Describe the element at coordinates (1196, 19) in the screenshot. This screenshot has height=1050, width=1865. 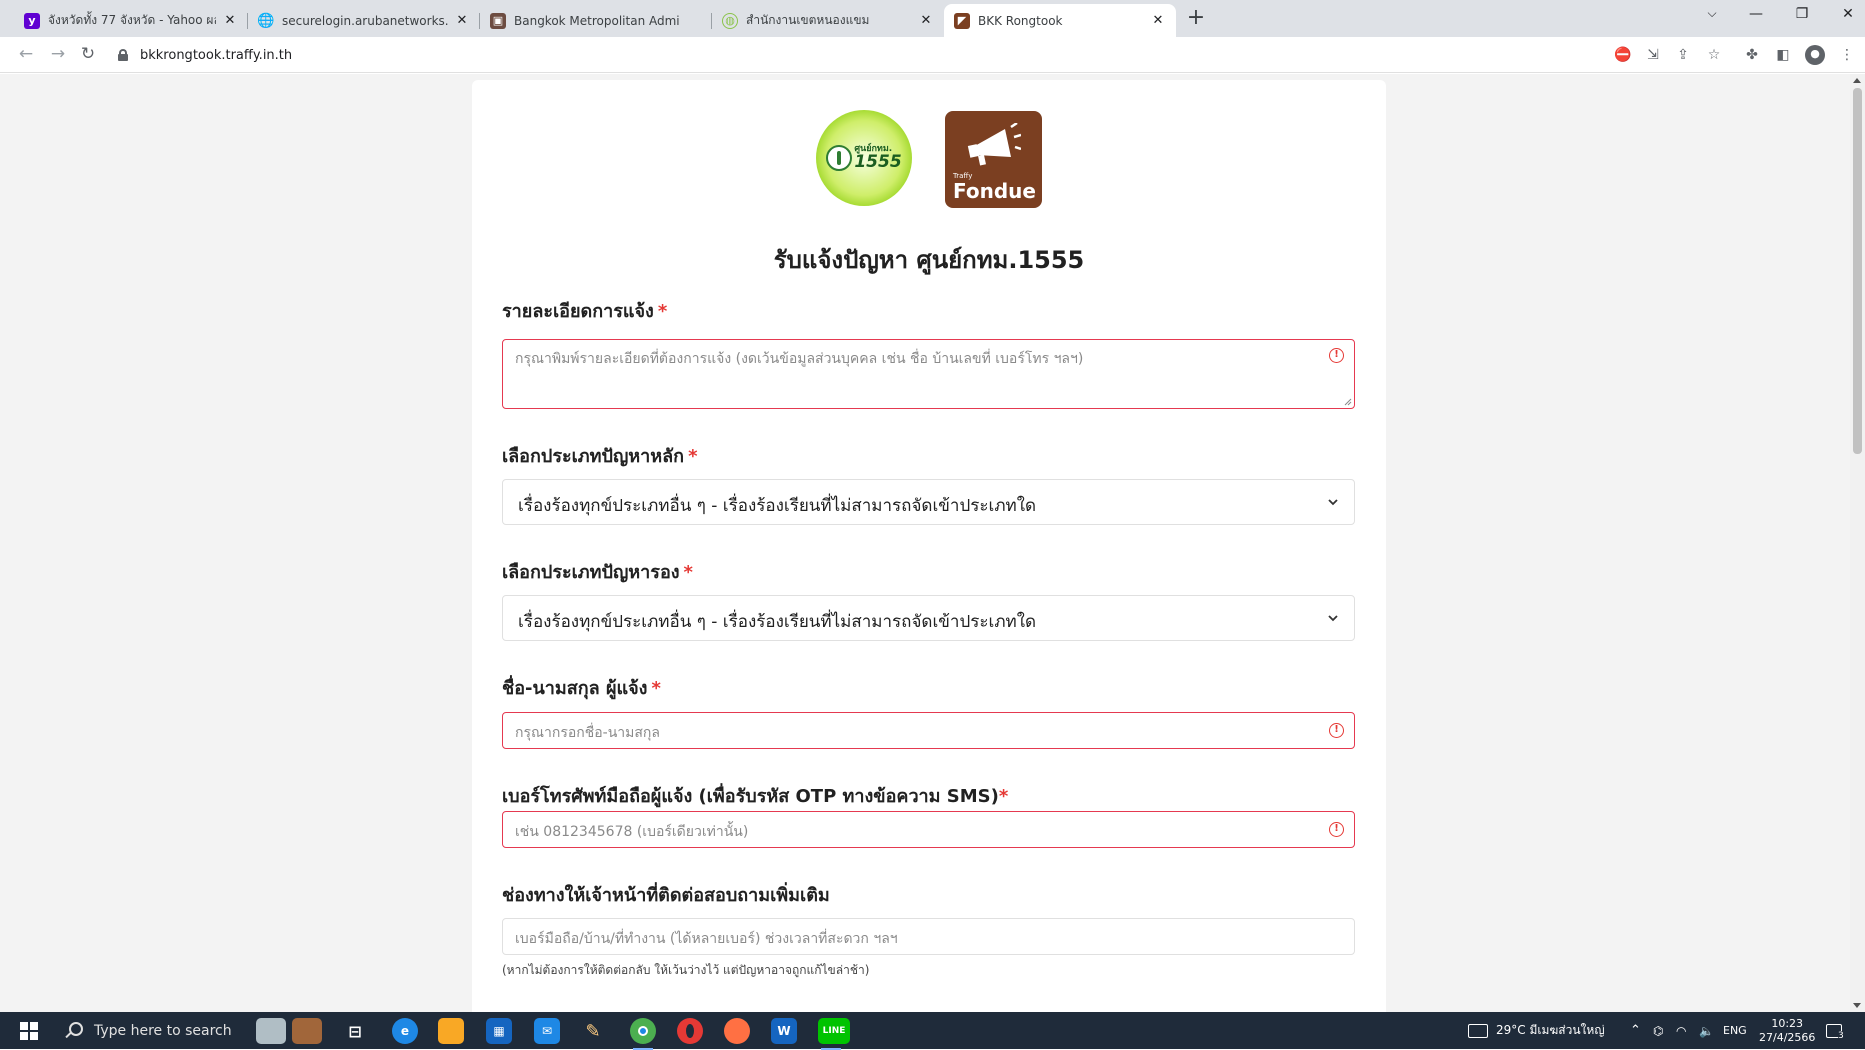
I see `new-tab-button: +` at that location.